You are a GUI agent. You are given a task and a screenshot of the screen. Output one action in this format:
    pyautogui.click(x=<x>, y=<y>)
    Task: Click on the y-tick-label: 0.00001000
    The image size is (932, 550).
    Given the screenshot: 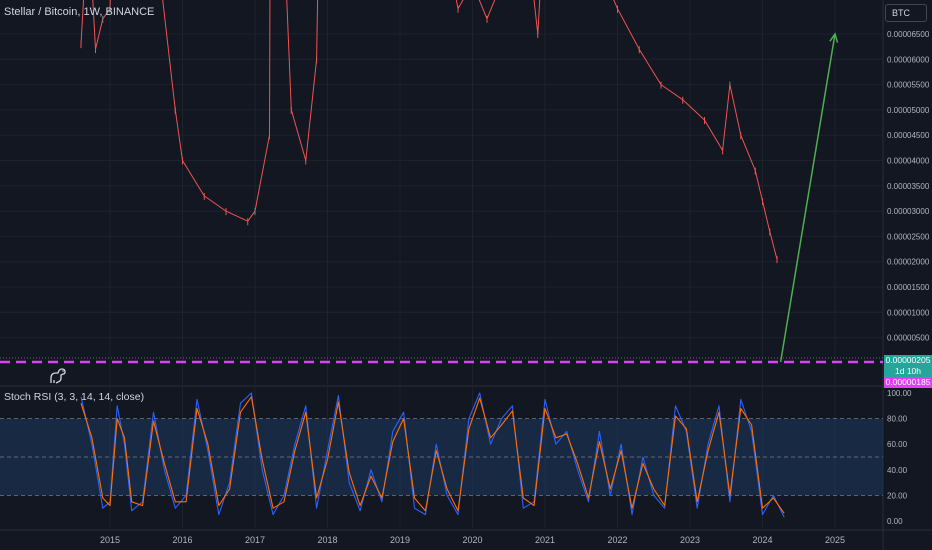 What is the action you would take?
    pyautogui.click(x=908, y=312)
    